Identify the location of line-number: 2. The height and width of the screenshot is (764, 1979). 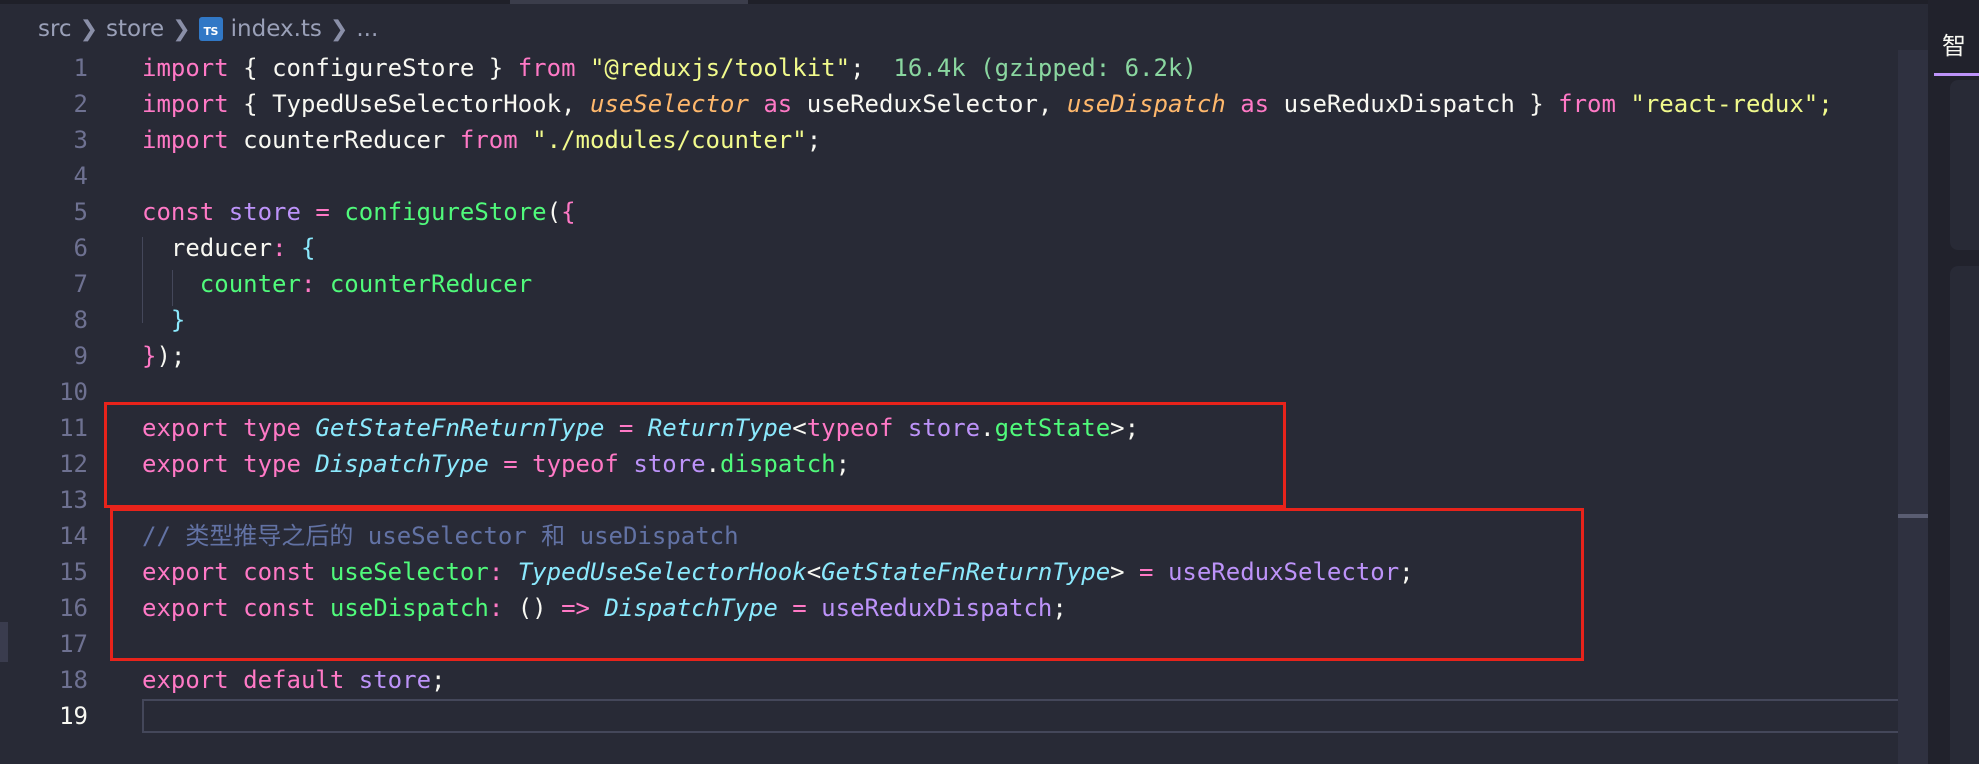
(80, 104).